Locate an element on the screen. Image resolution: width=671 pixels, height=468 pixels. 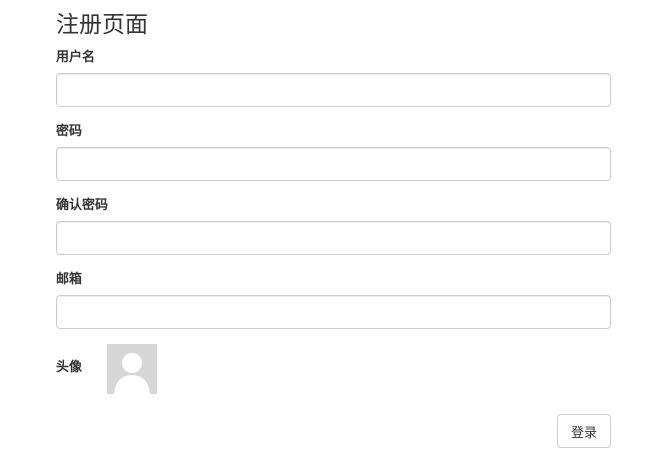
user-silhouette-icon is located at coordinates (132, 369).